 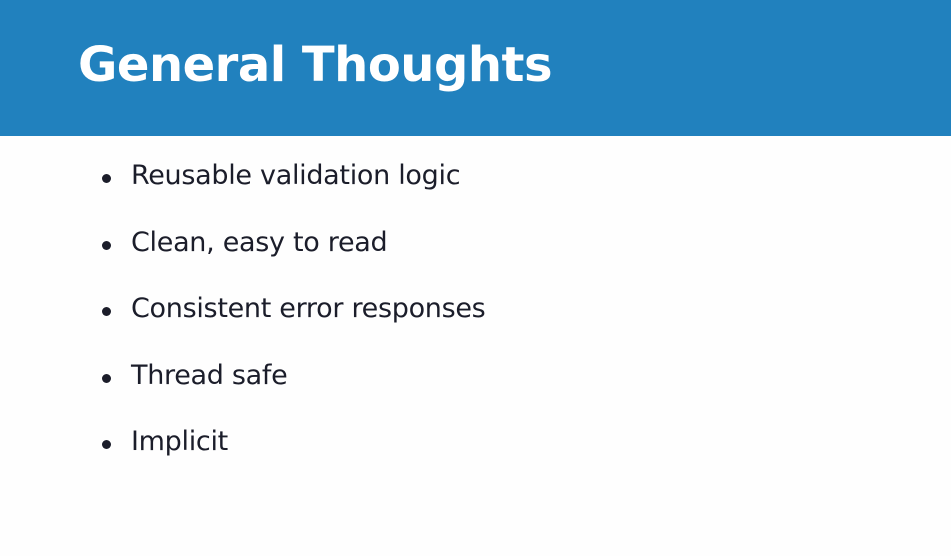 I want to click on bullet-item: Reusable validation logic, so click(x=350, y=177).